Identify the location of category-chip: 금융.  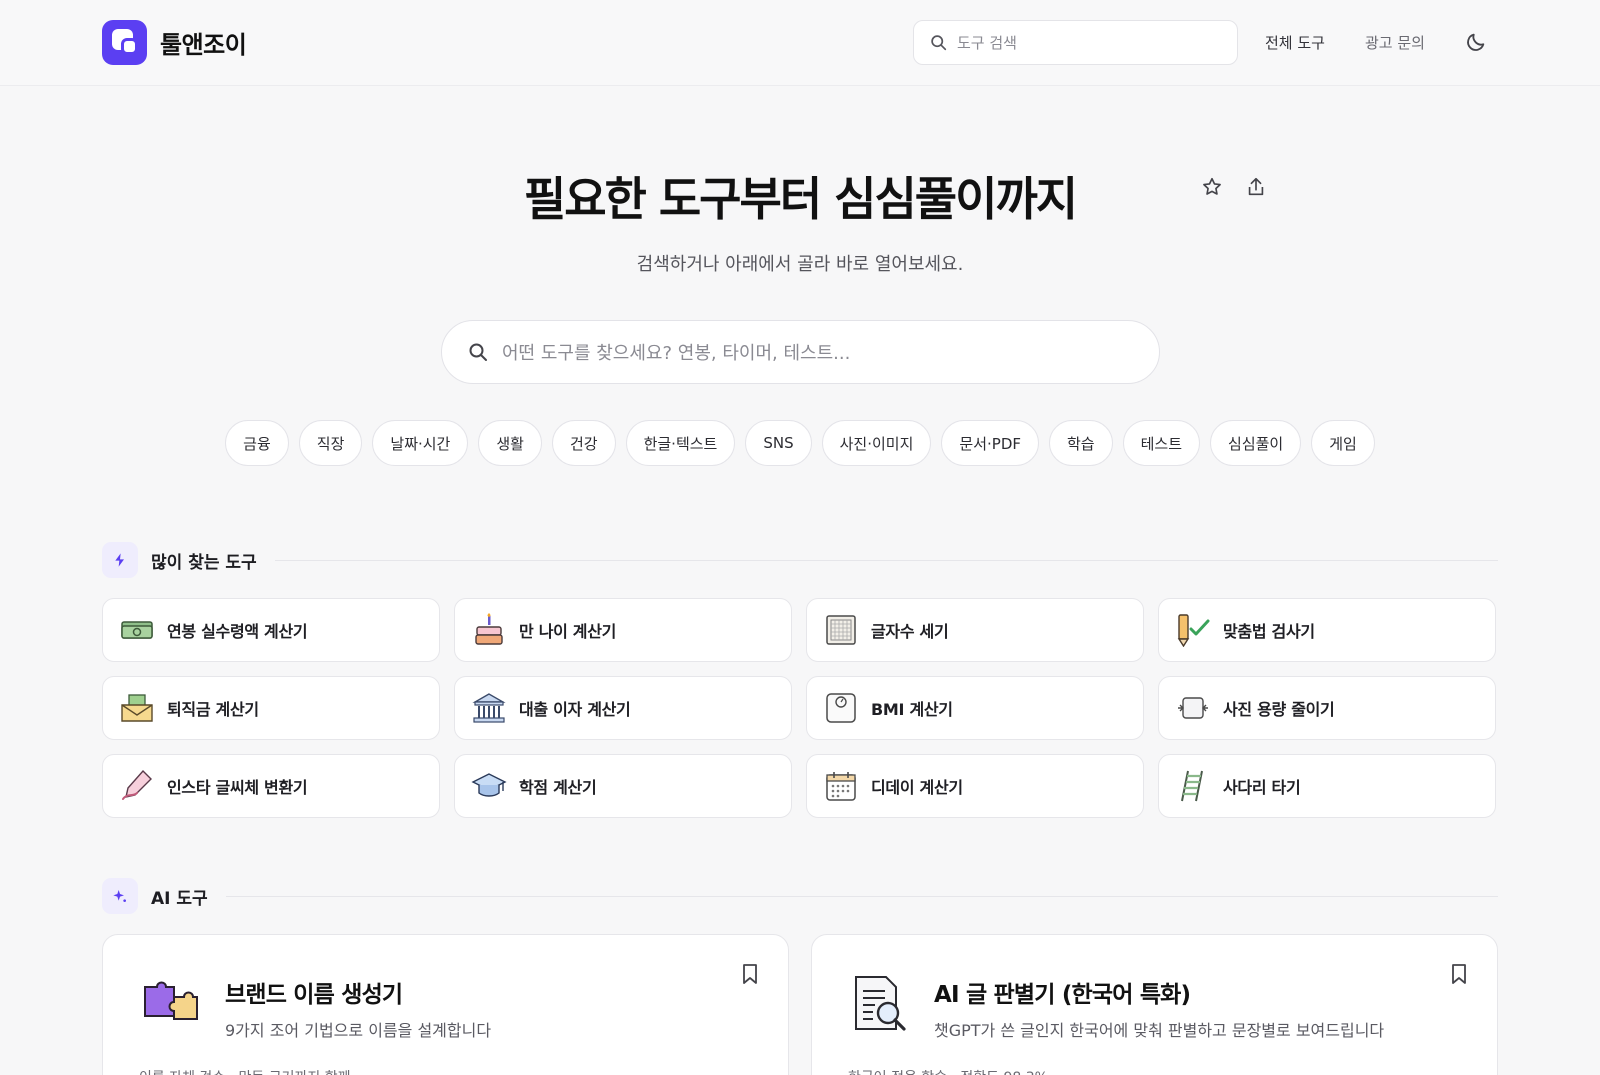
(257, 443).